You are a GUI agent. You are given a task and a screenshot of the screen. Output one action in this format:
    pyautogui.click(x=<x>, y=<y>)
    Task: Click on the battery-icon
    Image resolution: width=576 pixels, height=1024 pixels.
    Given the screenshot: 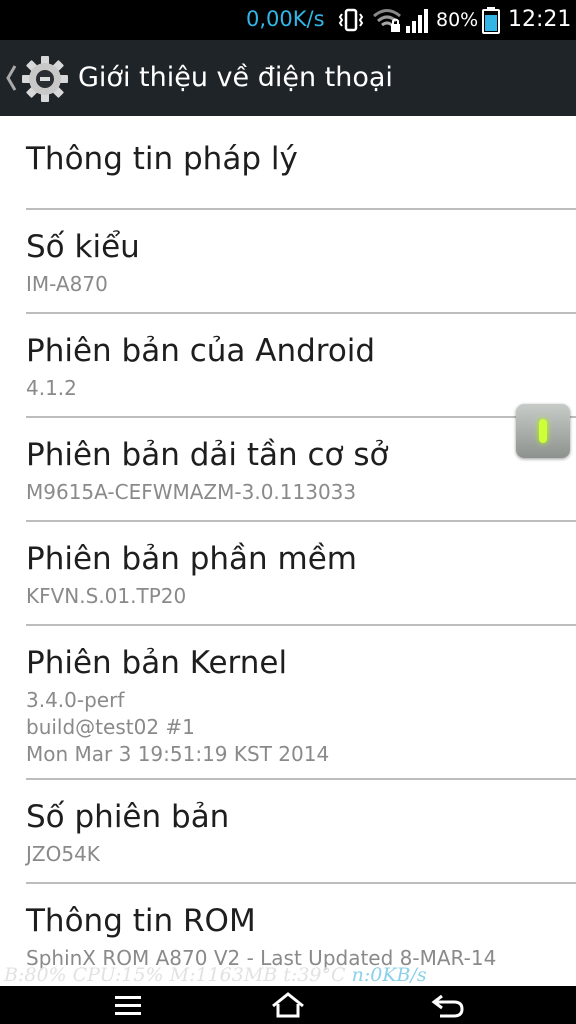 What is the action you would take?
    pyautogui.click(x=491, y=20)
    